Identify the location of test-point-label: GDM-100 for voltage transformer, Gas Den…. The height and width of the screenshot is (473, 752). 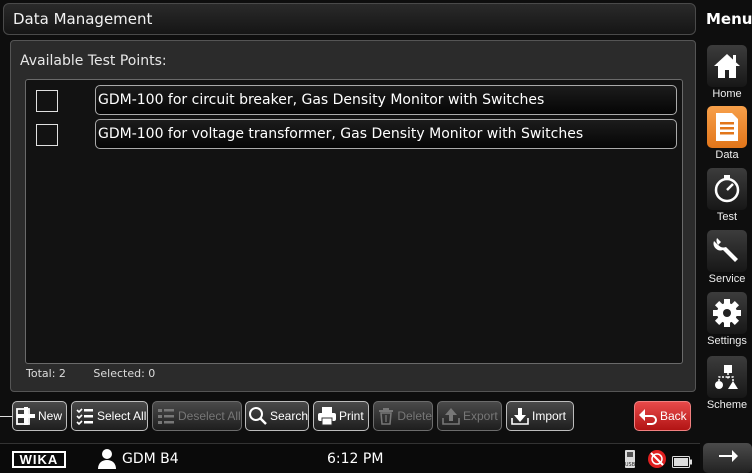
(341, 134).